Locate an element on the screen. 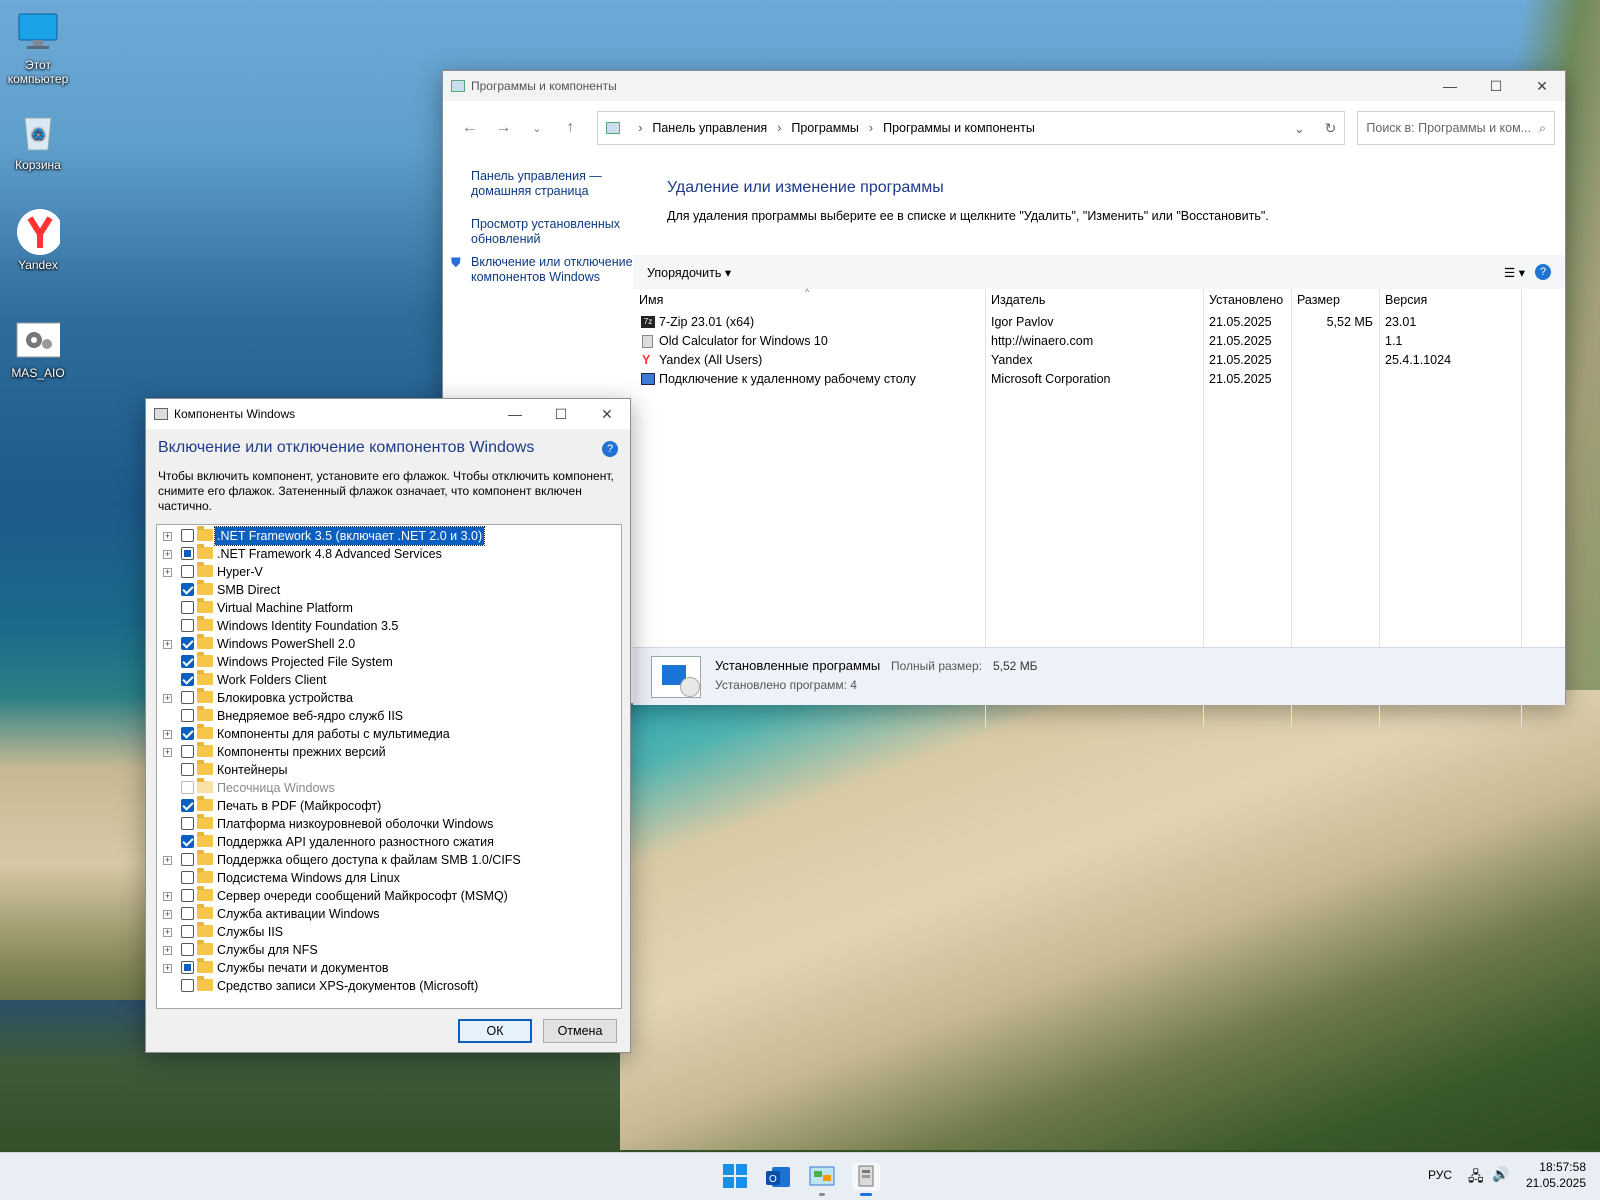 This screenshot has height=1200, width=1600. windows-features-taskbar-icon is located at coordinates (866, 1179).